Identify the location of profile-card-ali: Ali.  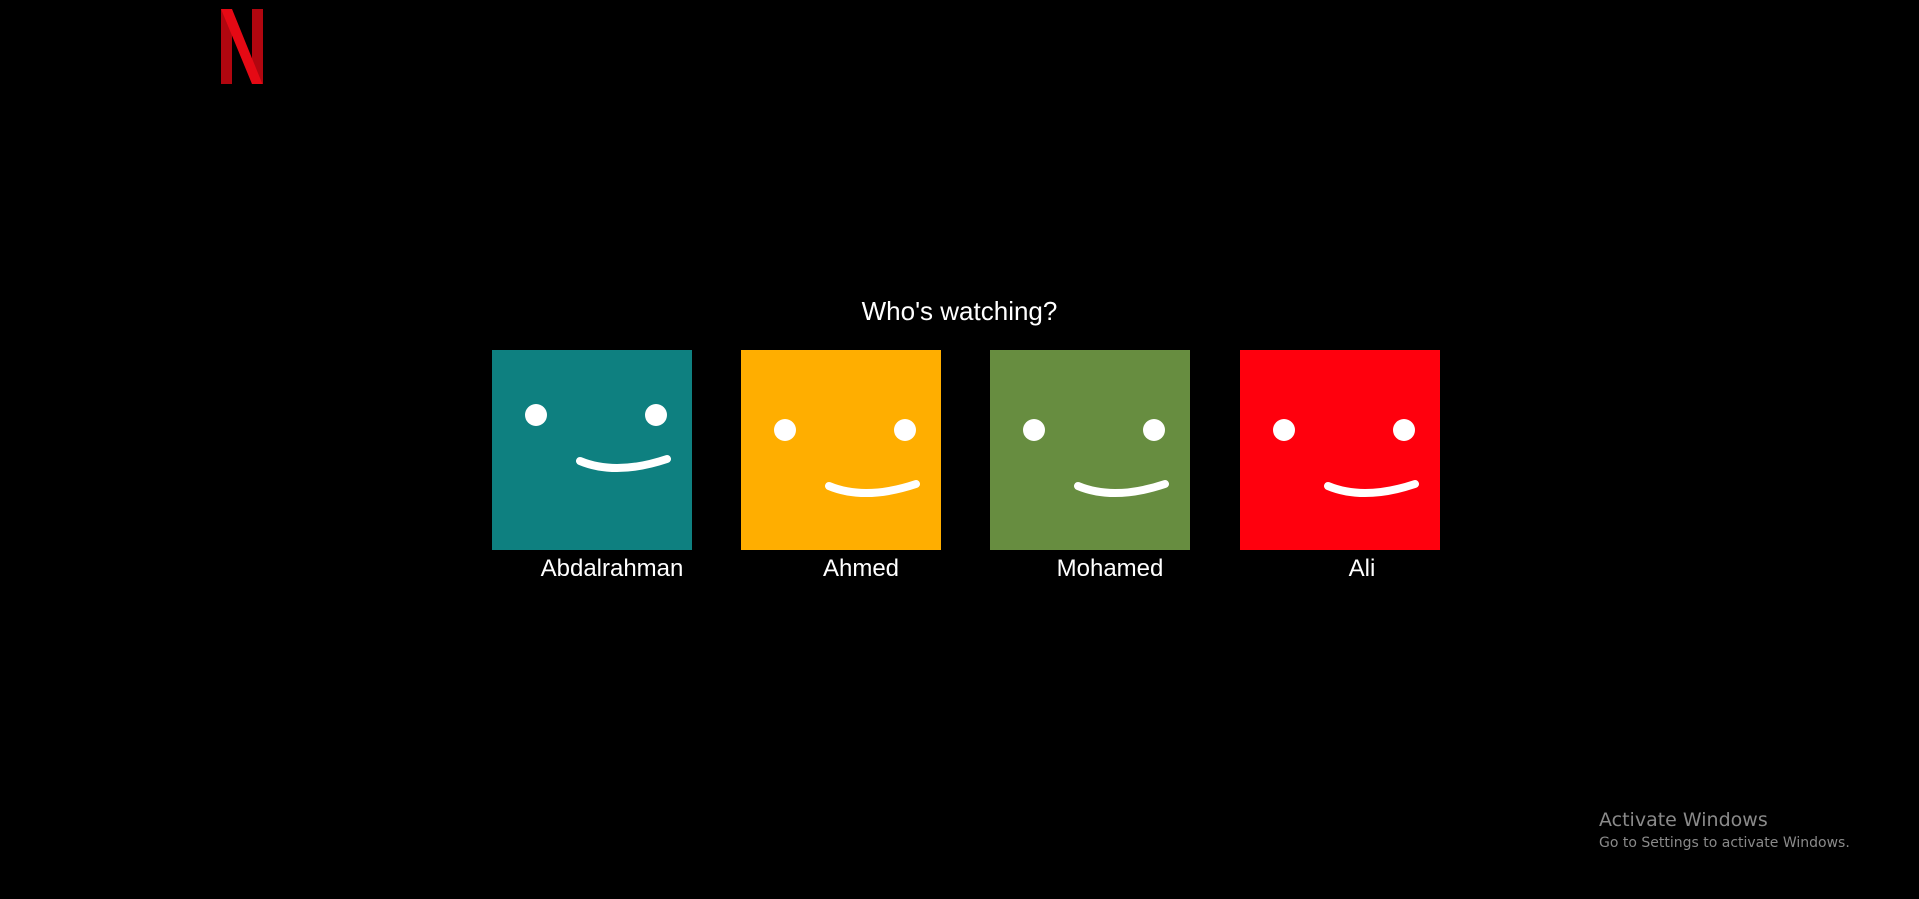
(1340, 470).